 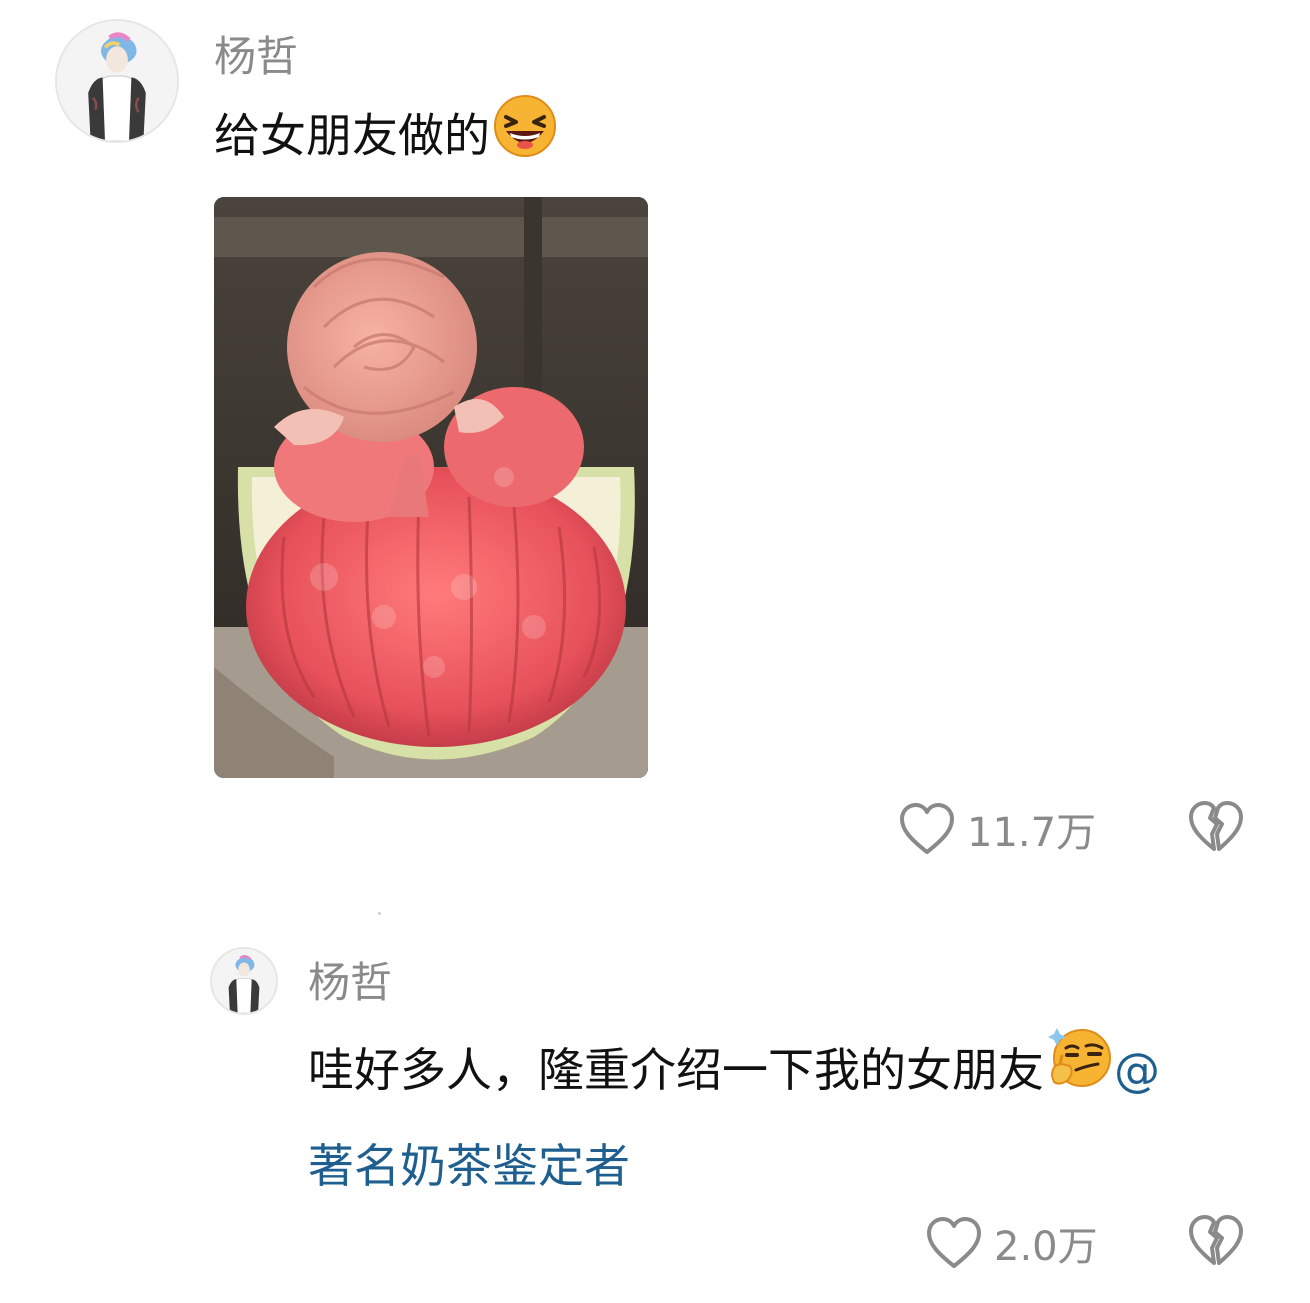 What do you see at coordinates (469, 1166) in the screenshot?
I see `mention-link: 著名奶茶鉴定者` at bounding box center [469, 1166].